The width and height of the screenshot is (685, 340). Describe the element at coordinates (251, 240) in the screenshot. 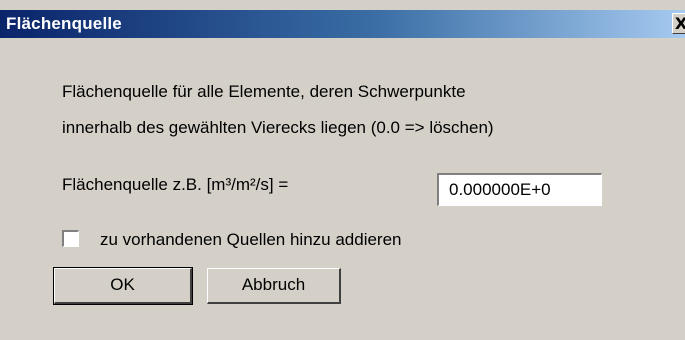

I see `add-to-existing-label: zu vorhandenen Quellen hinzu addieren` at that location.